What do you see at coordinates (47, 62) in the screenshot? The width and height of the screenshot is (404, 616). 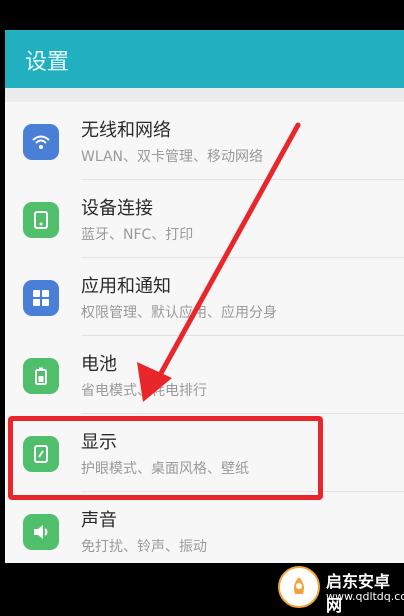 I see `page-title: 设置` at bounding box center [47, 62].